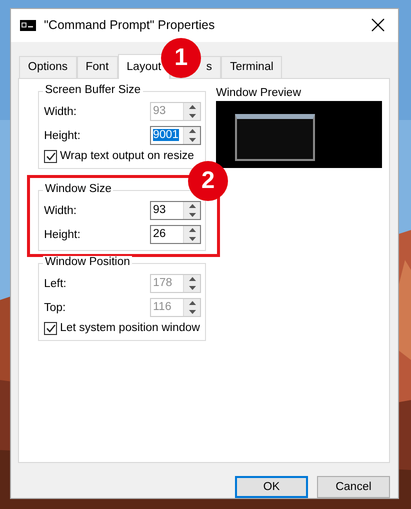 The image size is (411, 509). Describe the element at coordinates (127, 156) in the screenshot. I see `checkbox-label: Wrap text output on resize` at that location.